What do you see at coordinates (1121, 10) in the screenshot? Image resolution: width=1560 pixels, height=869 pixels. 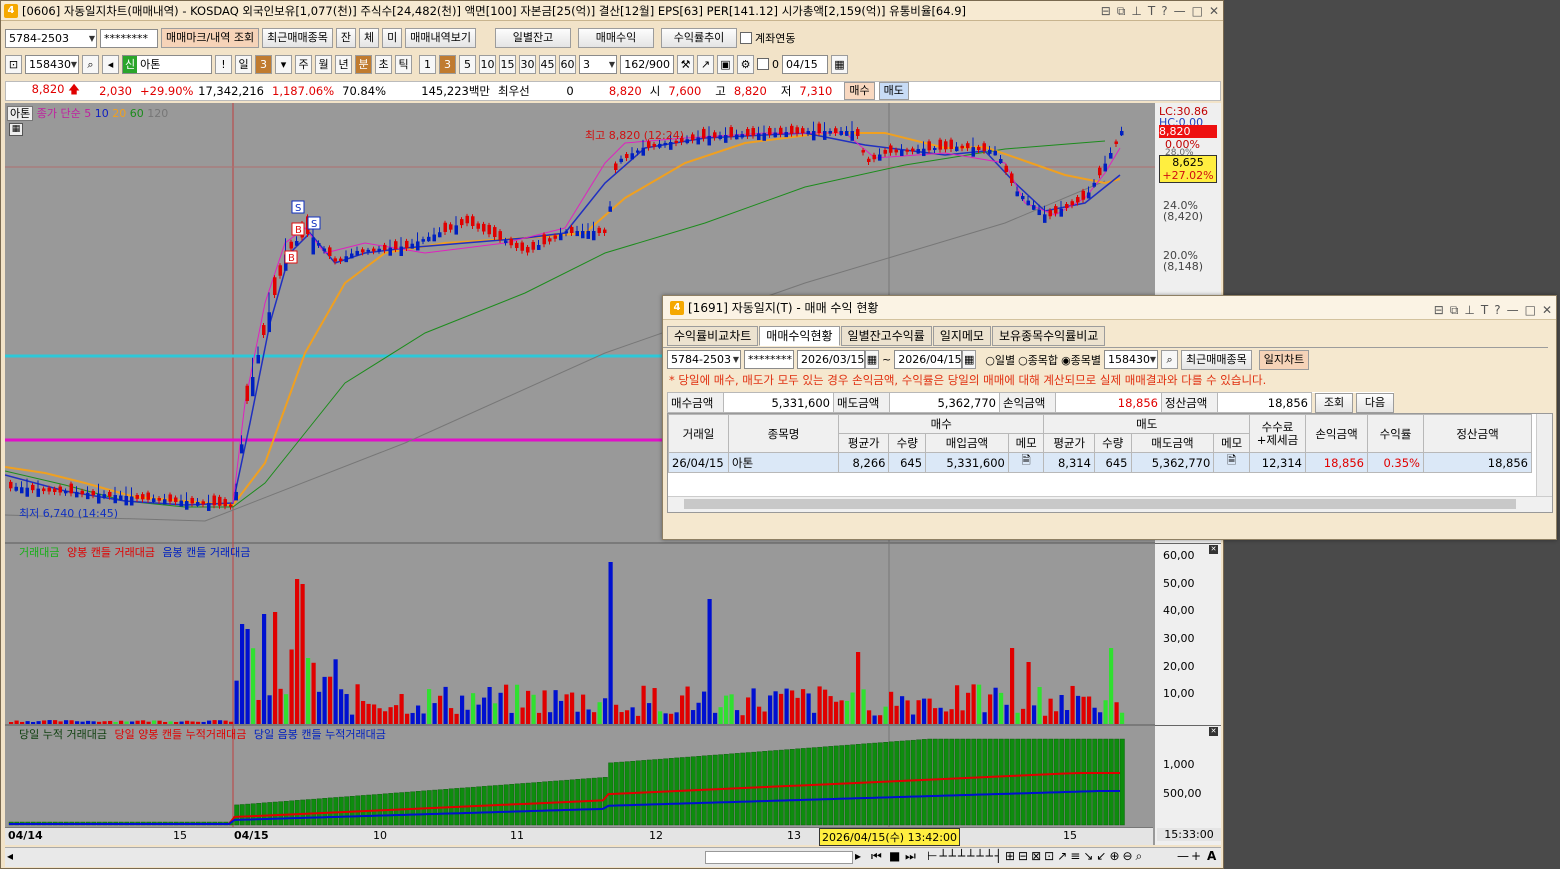 I see `copy-icon: ⧉` at bounding box center [1121, 10].